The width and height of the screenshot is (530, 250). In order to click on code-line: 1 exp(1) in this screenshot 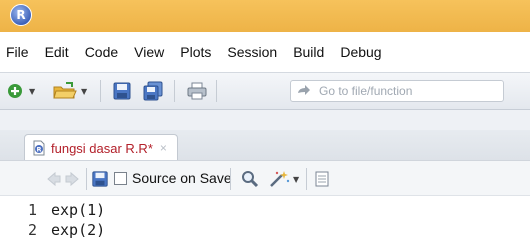, I will do `click(52, 210)`.